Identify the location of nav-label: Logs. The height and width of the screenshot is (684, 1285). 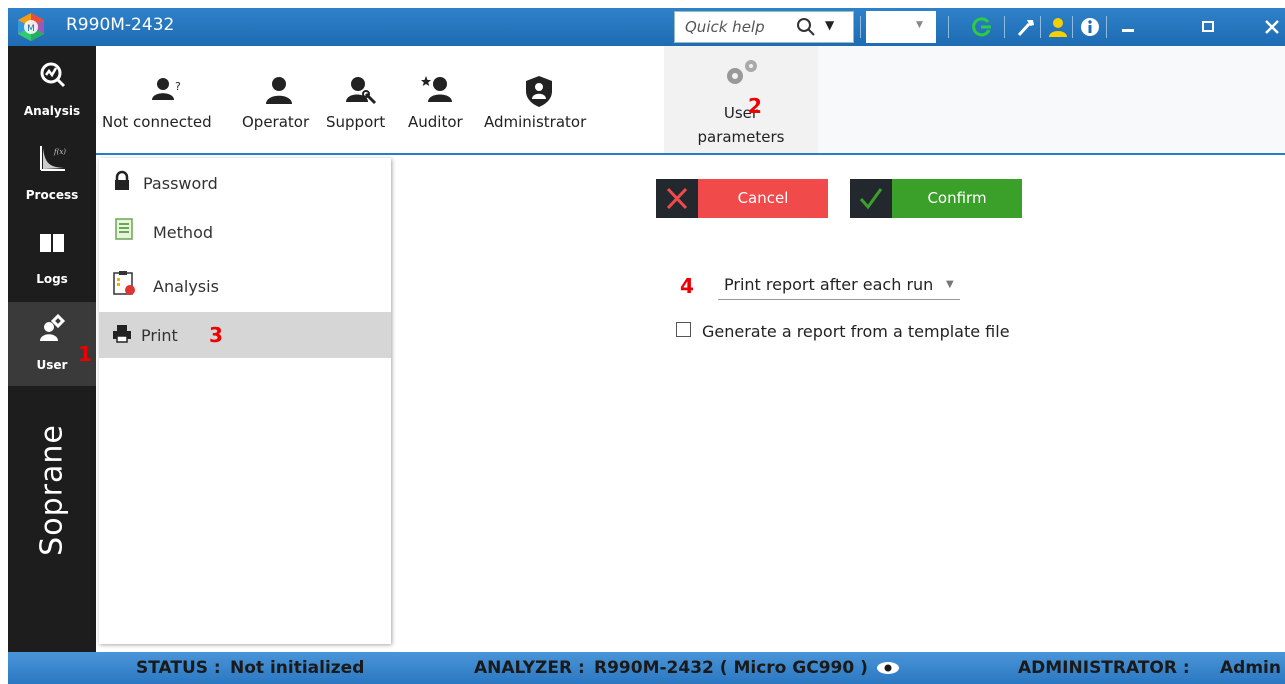
(52, 279).